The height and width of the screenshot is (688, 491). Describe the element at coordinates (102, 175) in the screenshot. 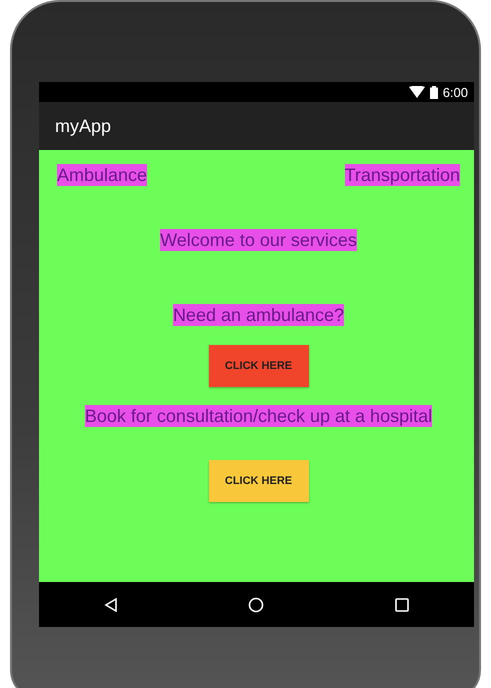

I see `nav-label: Ambulance` at that location.